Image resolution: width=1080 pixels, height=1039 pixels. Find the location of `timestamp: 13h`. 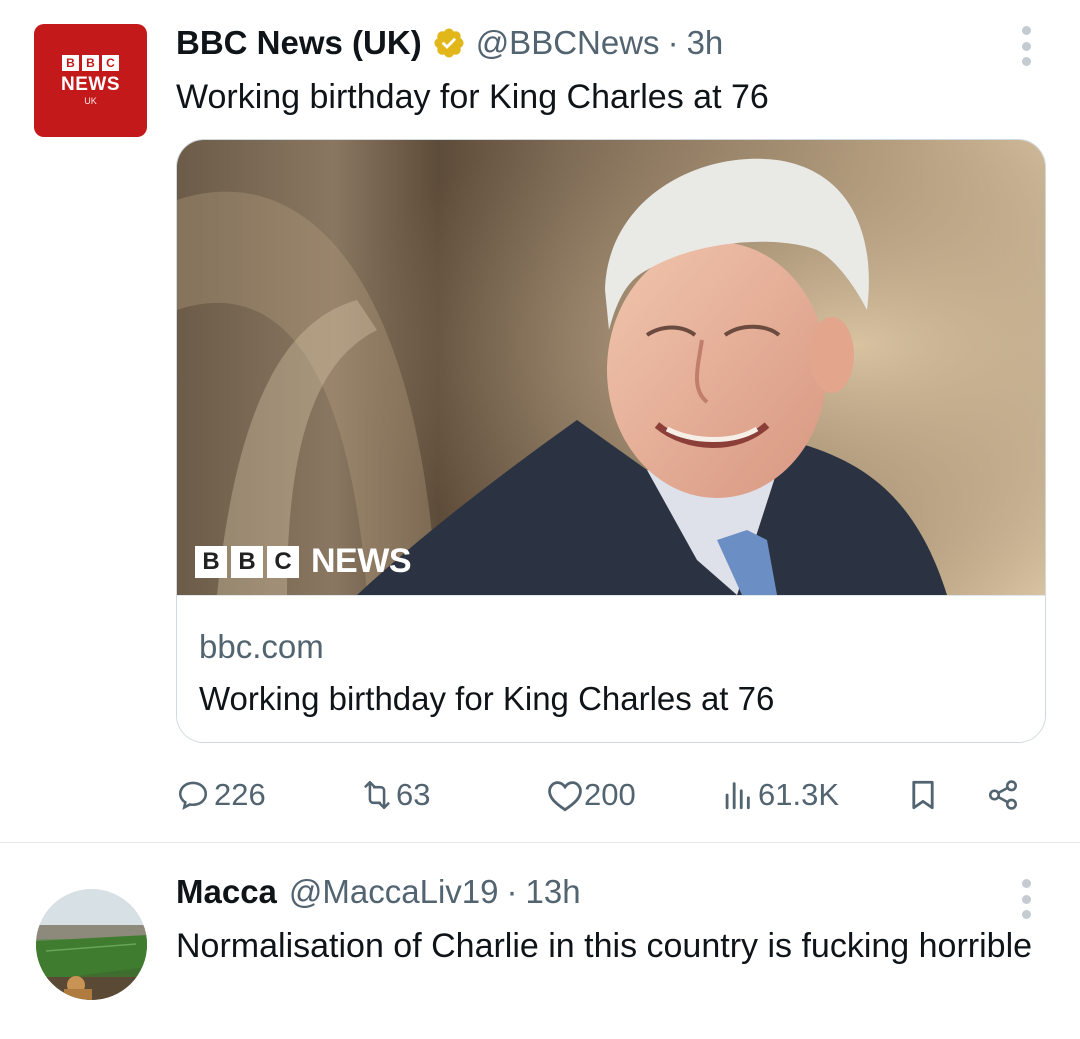

timestamp: 13h is located at coordinates (553, 892).